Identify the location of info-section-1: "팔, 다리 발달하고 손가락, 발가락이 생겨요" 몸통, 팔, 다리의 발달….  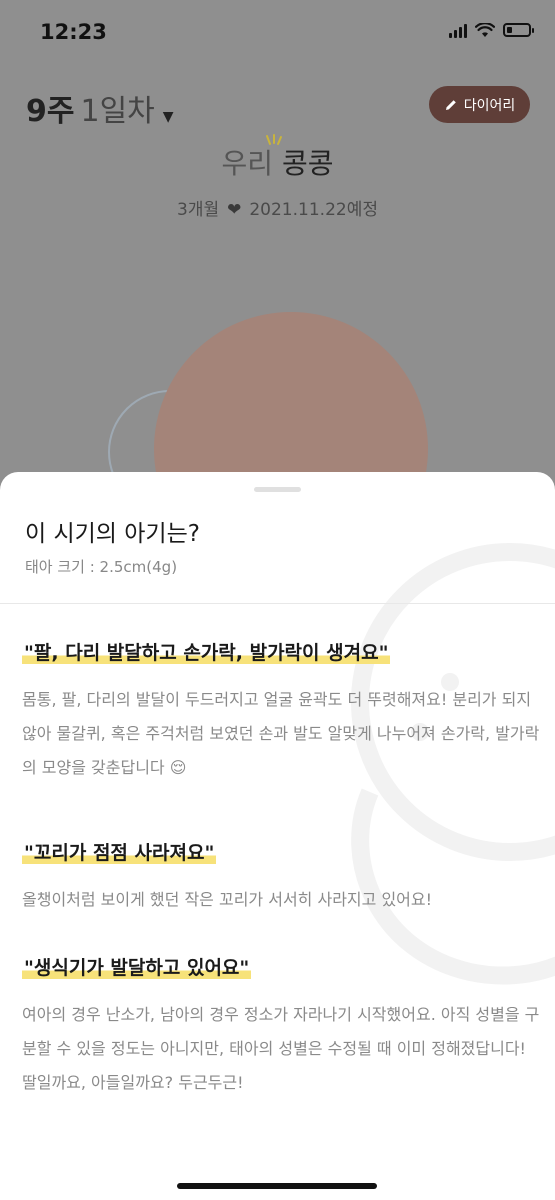
(282, 711).